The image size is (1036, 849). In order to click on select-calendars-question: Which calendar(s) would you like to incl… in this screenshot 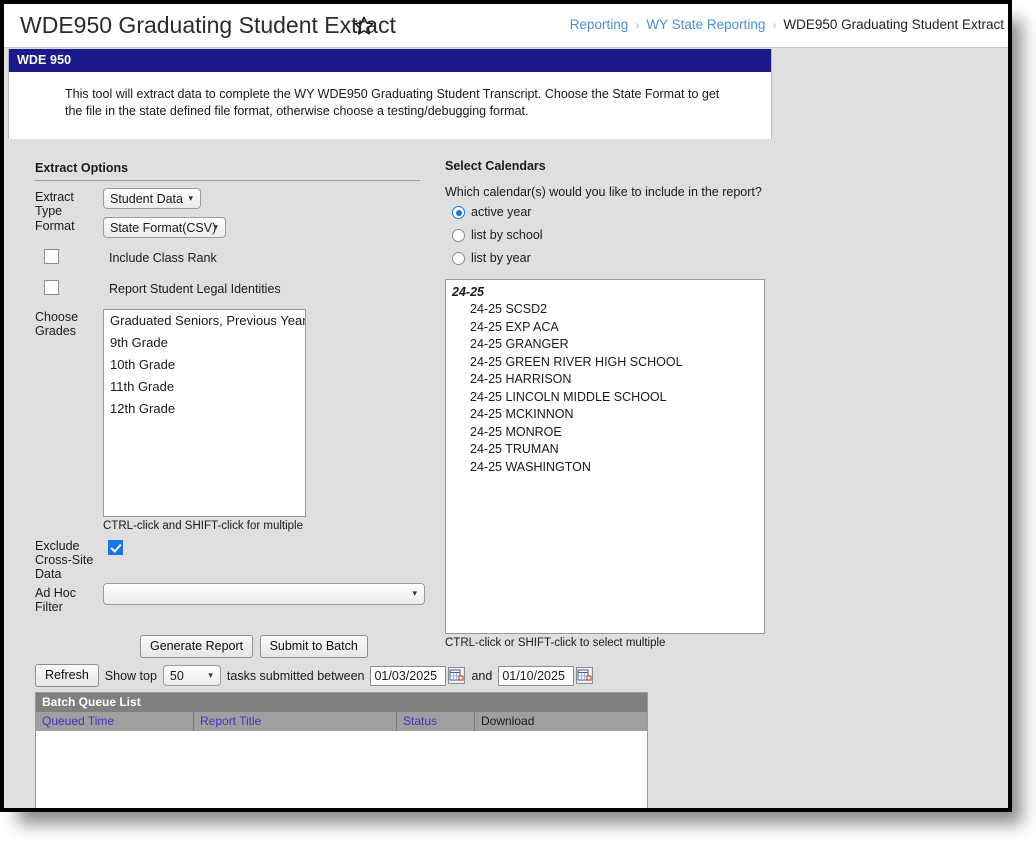, I will do `click(603, 192)`.